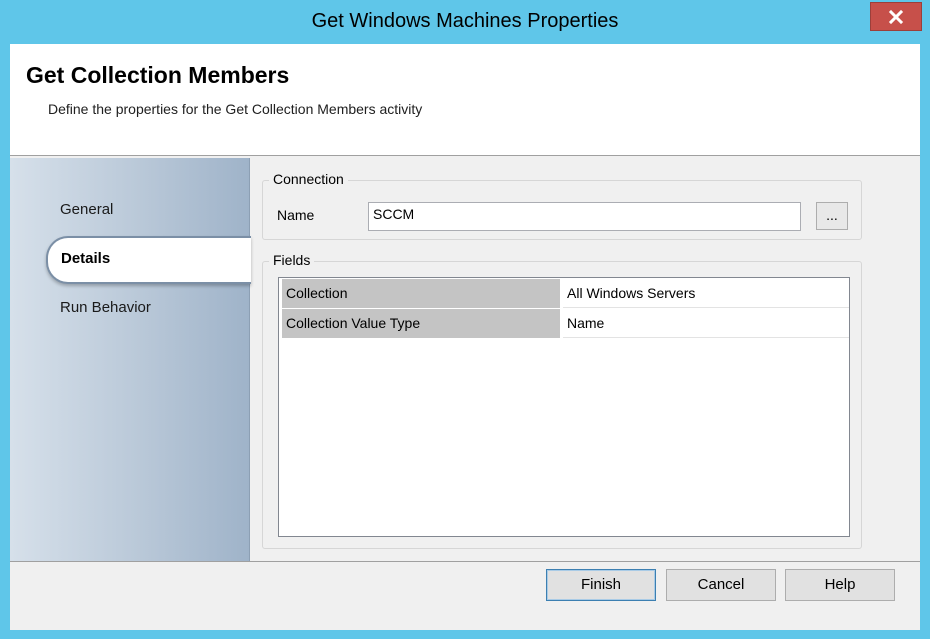  Describe the element at coordinates (148, 260) in the screenshot. I see `sidebar-item-details: Details` at that location.